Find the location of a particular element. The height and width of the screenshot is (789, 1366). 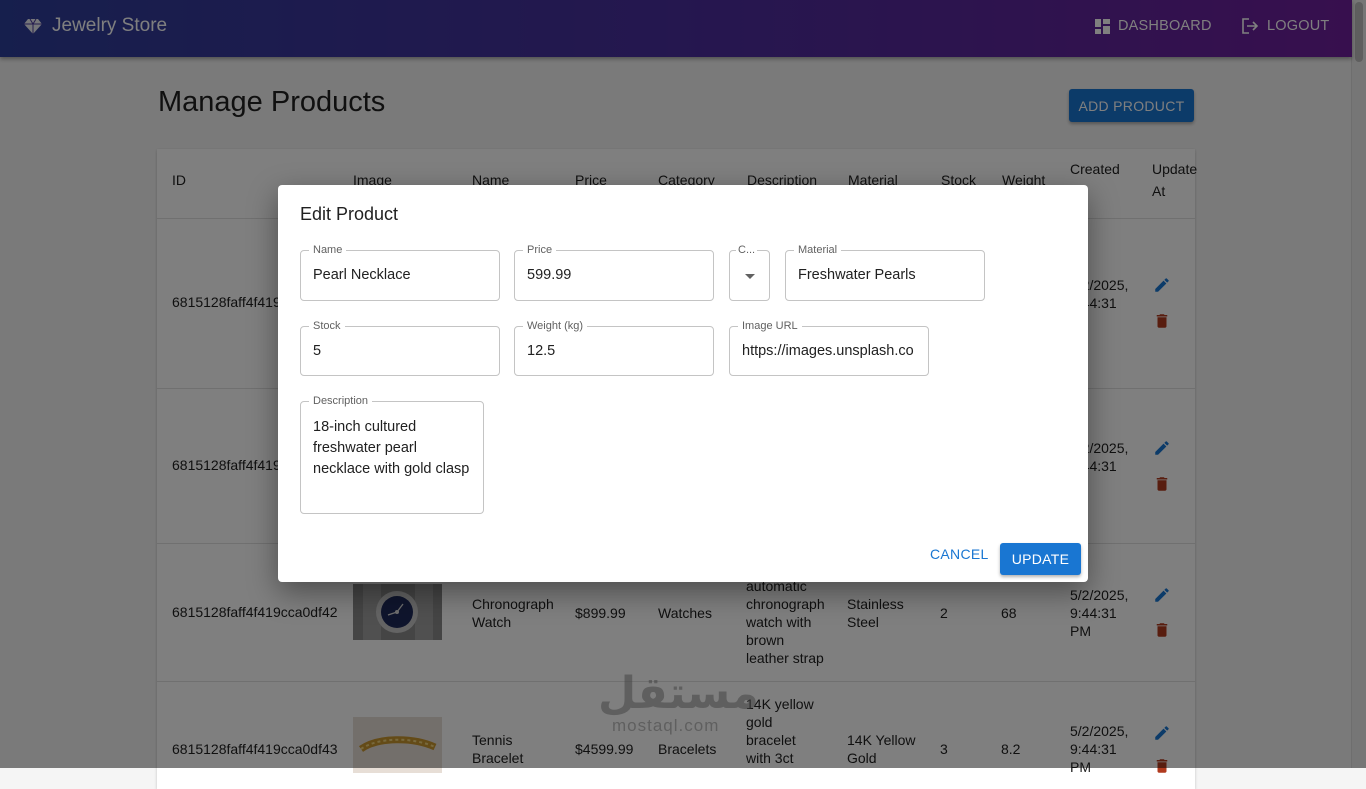

name-field-value: Pearl Necklace is located at coordinates (362, 275).